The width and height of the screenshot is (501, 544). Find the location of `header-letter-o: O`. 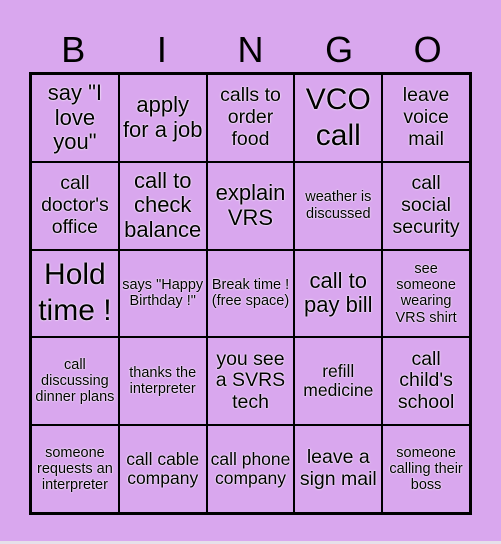

header-letter-o: O is located at coordinates (427, 49).